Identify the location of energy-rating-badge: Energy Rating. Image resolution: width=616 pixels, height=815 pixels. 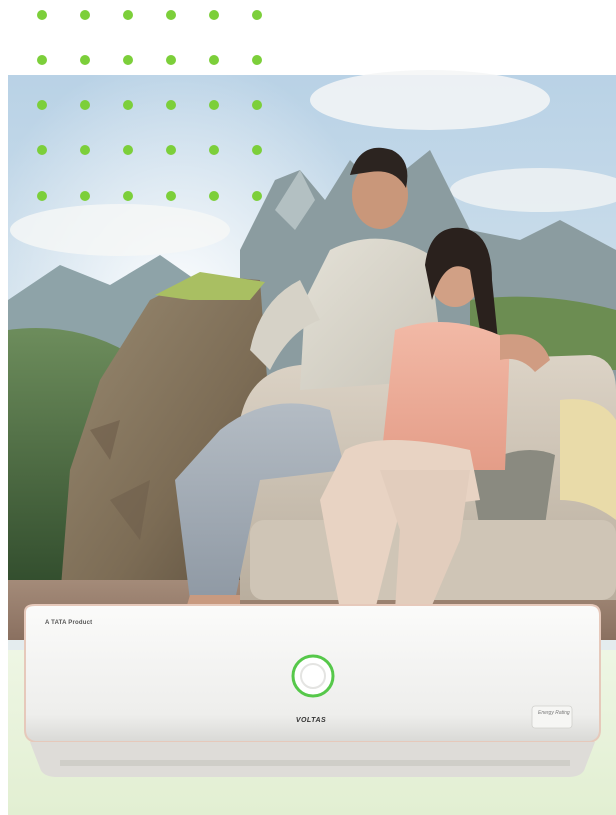
(554, 713).